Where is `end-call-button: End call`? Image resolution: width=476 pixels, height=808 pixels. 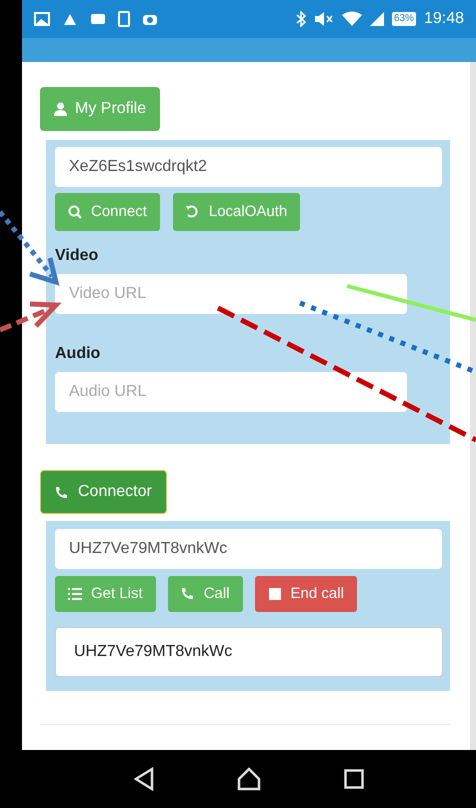
end-call-button: End call is located at coordinates (305, 594).